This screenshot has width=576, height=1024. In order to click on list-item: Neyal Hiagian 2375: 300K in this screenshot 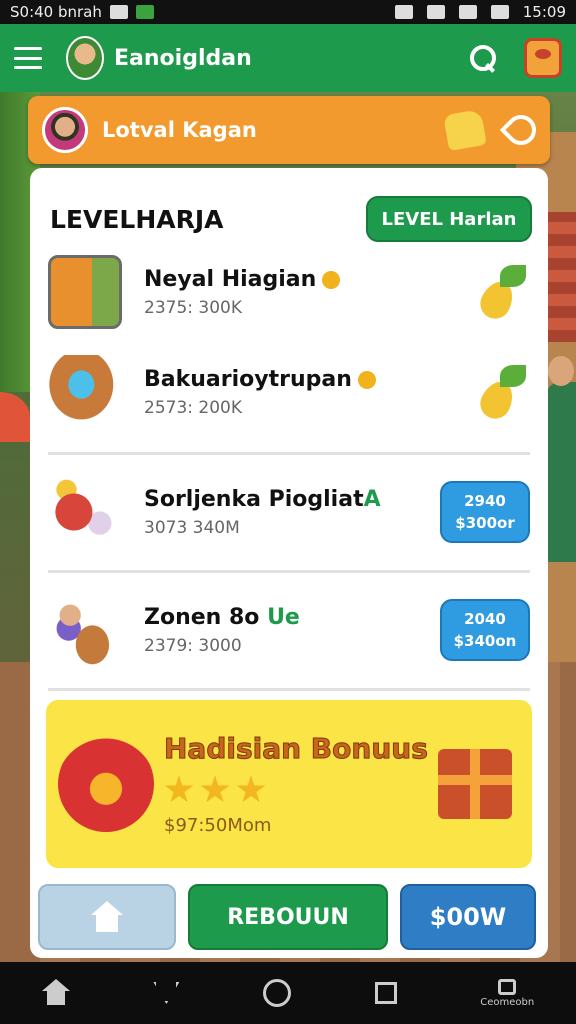, I will do `click(289, 292)`.